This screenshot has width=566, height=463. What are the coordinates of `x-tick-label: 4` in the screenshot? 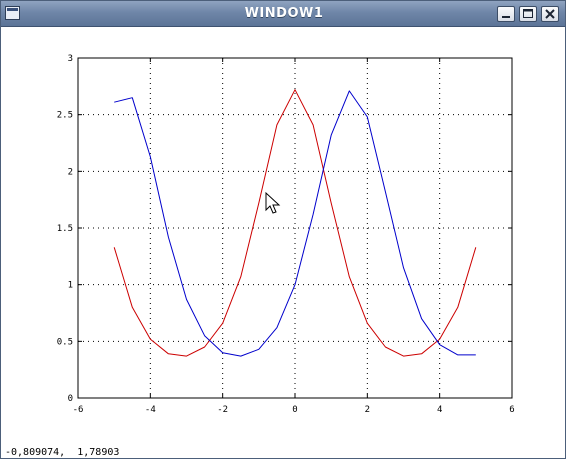 It's located at (439, 410).